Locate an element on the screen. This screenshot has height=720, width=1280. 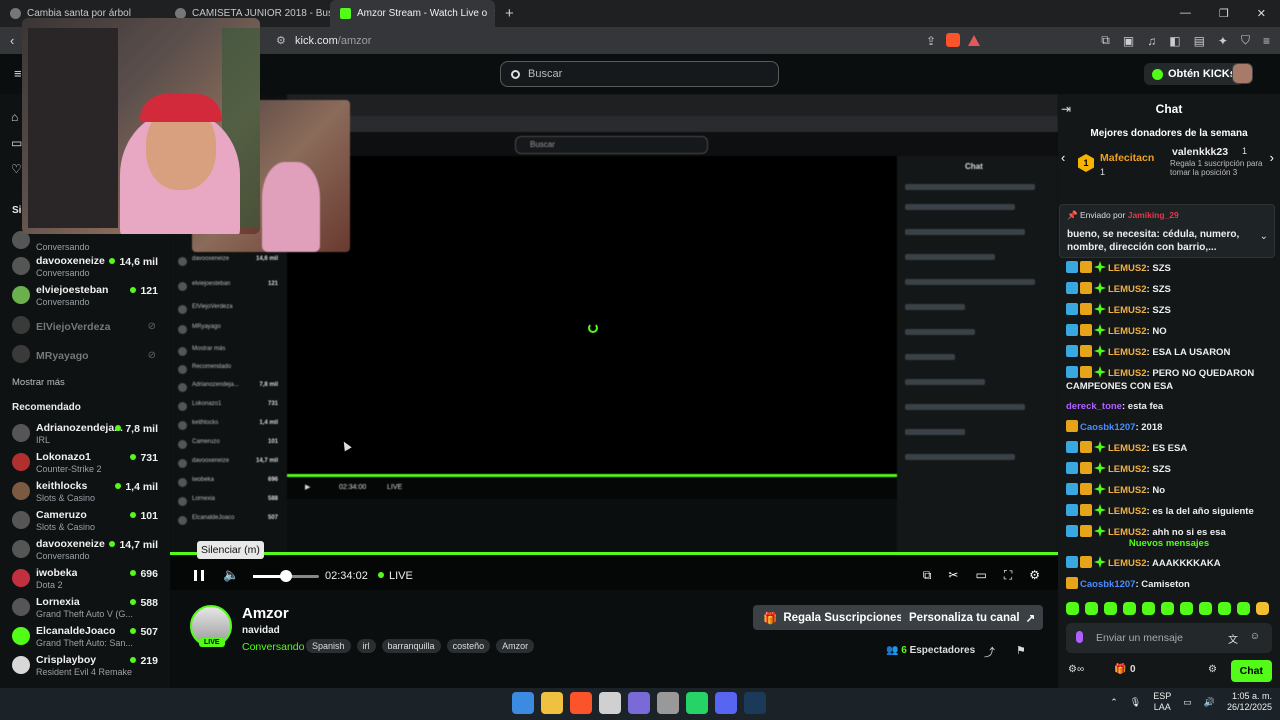
sidebar-item: Adrianozendeja... IRL 7,8 mil is located at coordinates (87, 435).